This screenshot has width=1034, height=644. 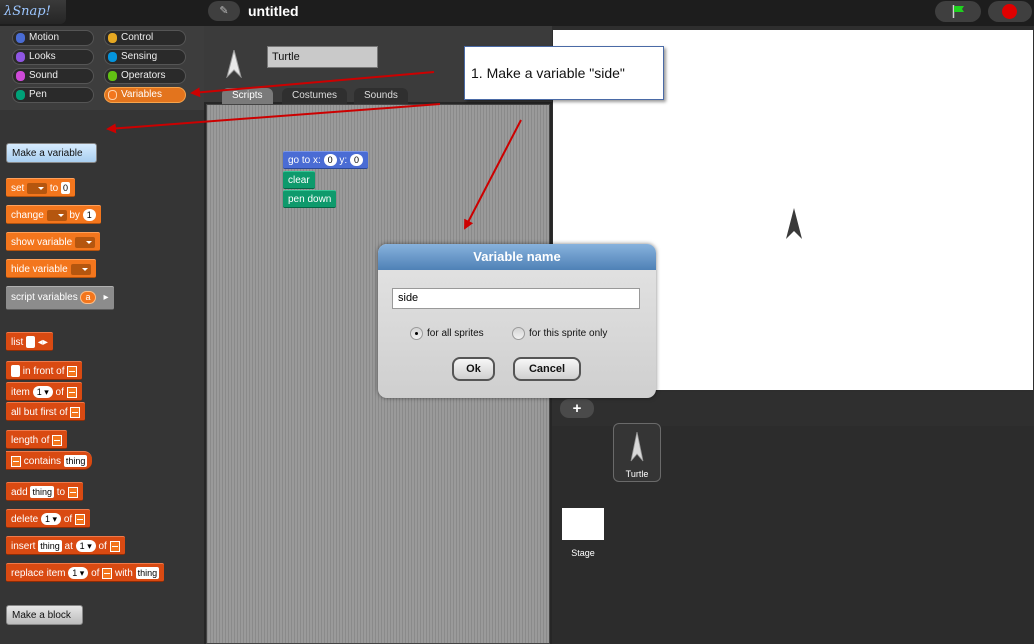 I want to click on y-slot: 0, so click(x=356, y=160).